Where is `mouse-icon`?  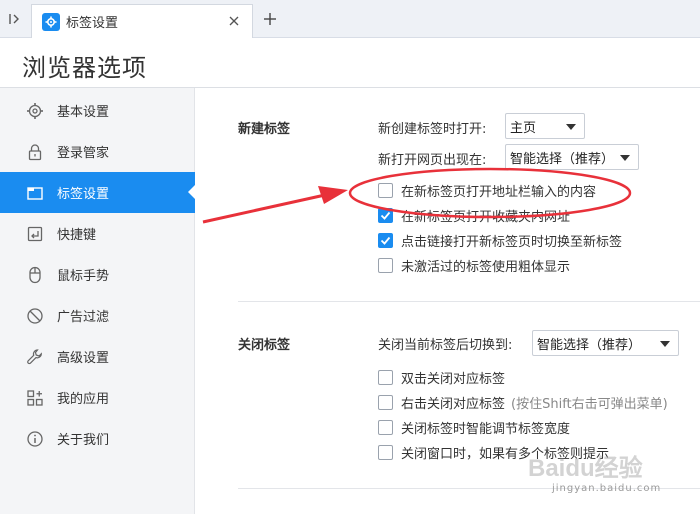
mouse-icon is located at coordinates (35, 275).